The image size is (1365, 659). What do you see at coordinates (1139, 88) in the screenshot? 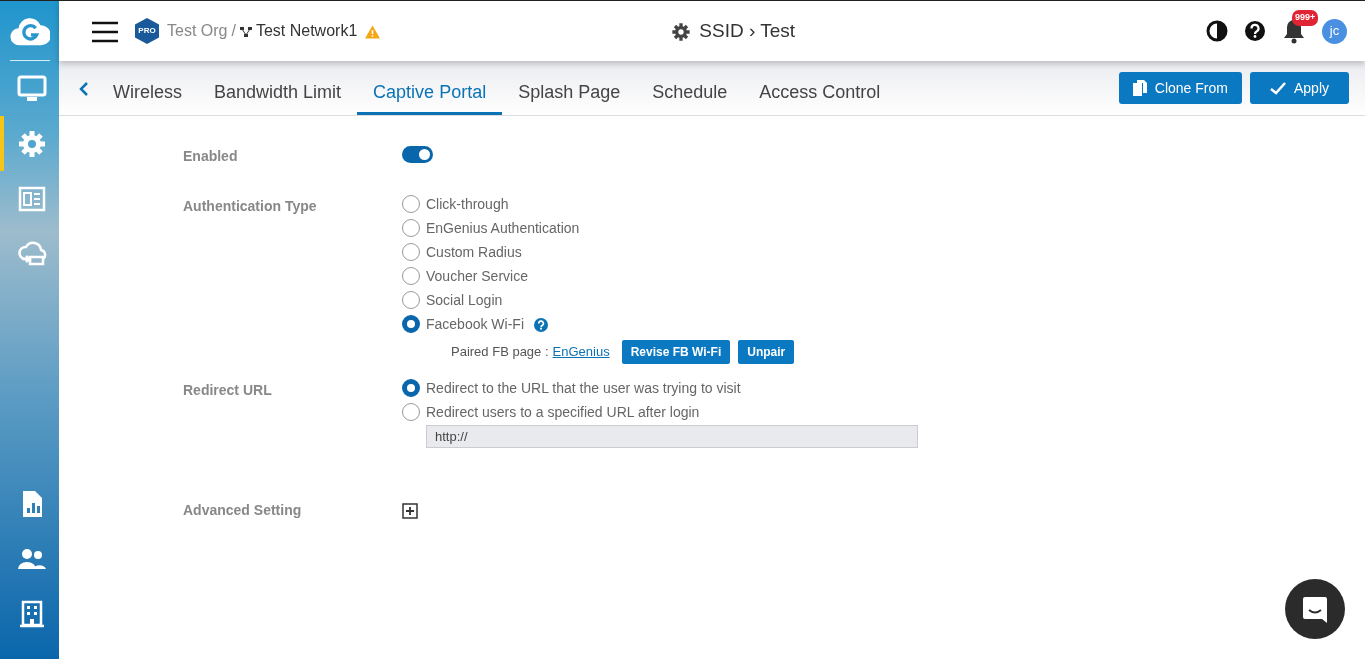
I see `copy-icon` at bounding box center [1139, 88].